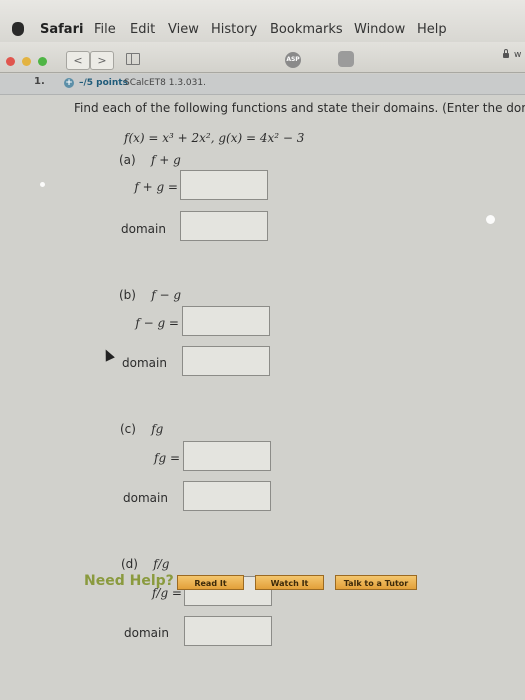 This screenshot has width=525, height=700. Describe the element at coordinates (142, 29) in the screenshot. I see `menu-edit: Edit` at that location.